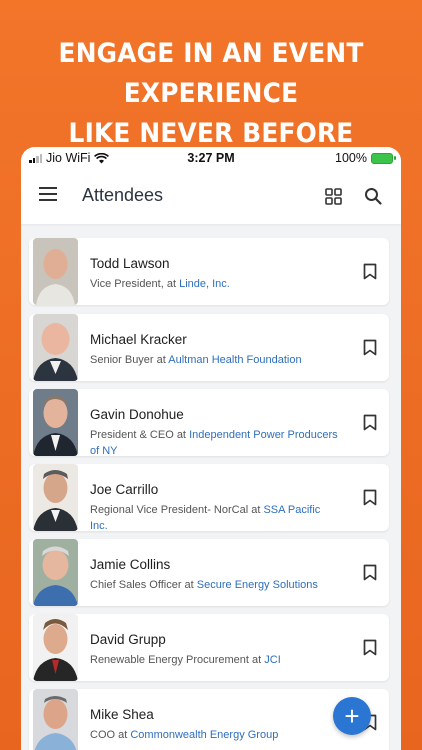  I want to click on promo-line-1: ENGAGE IN AN EVENT EXPERIENCE, so click(211, 73).